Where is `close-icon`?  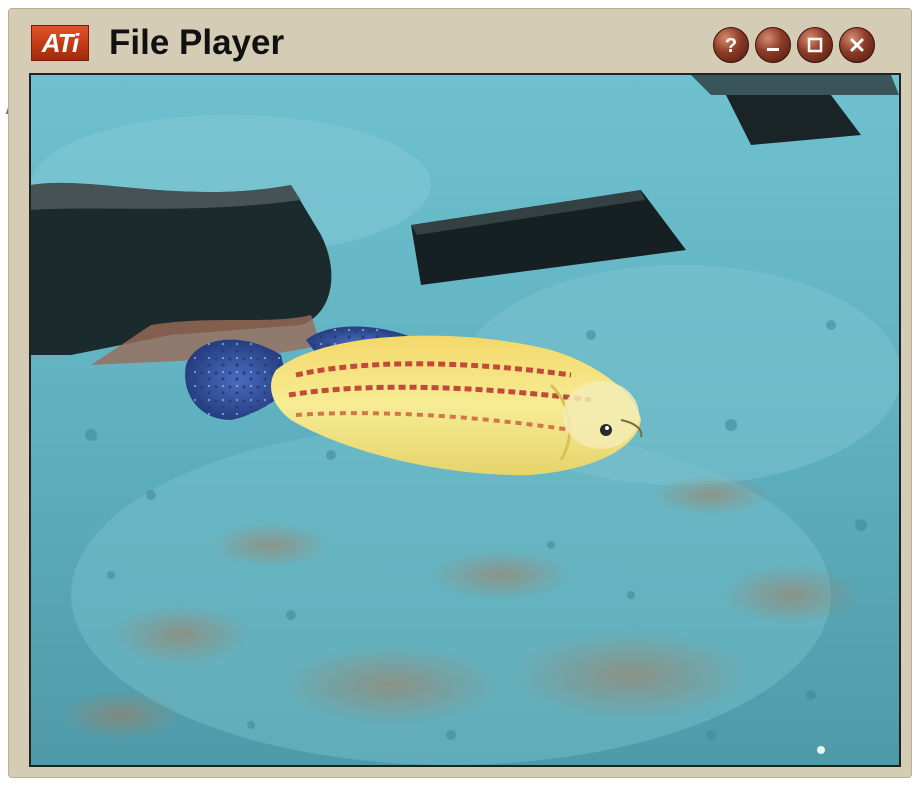 close-icon is located at coordinates (857, 45).